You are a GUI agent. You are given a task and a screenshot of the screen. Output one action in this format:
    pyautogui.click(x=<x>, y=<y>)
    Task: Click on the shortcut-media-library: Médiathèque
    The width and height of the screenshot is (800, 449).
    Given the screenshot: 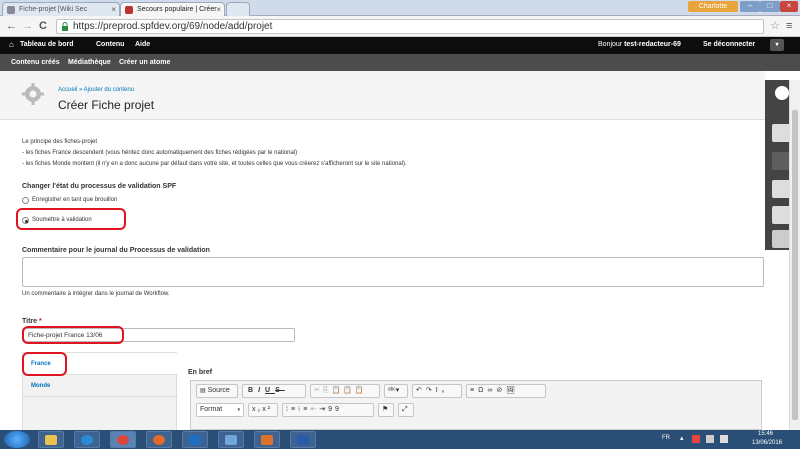 What is the action you would take?
    pyautogui.click(x=89, y=62)
    